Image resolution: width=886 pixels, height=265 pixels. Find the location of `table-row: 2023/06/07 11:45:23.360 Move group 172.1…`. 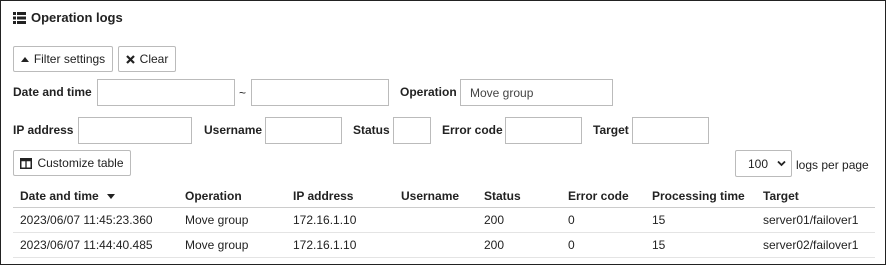

table-row: 2023/06/07 11:45:23.360 Move group 172.1… is located at coordinates (444, 220).